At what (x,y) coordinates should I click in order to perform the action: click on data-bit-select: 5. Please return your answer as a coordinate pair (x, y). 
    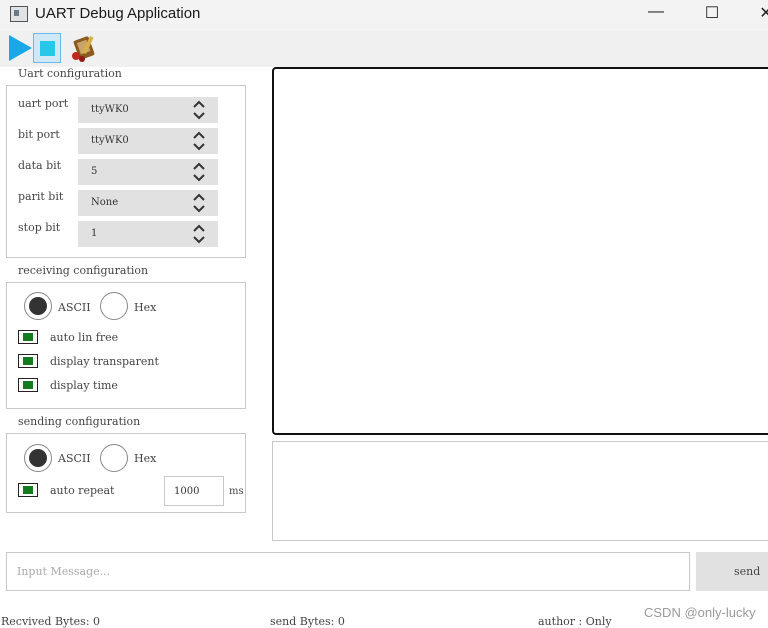
    Looking at the image, I should click on (148, 172).